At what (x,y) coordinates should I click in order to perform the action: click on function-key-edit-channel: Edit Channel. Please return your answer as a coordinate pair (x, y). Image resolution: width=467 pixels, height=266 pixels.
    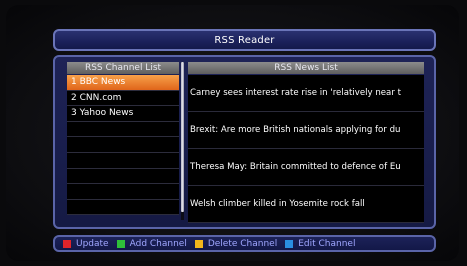
    Looking at the image, I should click on (320, 244).